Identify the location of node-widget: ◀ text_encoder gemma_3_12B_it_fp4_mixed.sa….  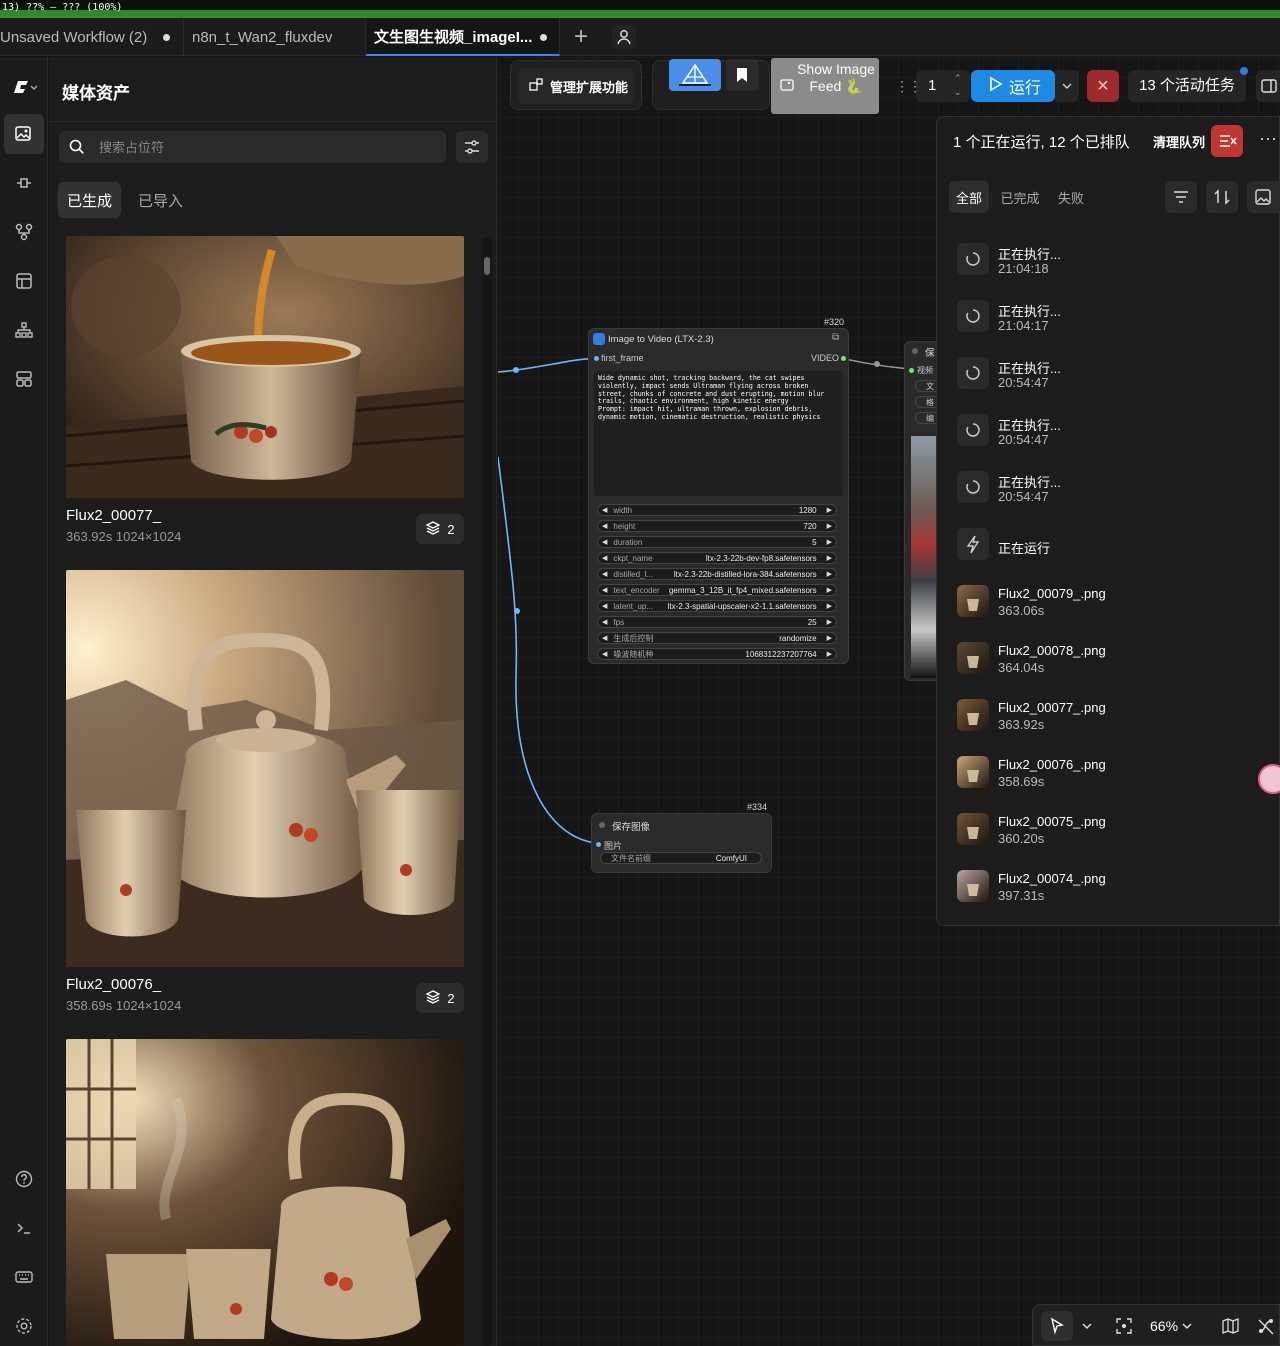
(717, 590).